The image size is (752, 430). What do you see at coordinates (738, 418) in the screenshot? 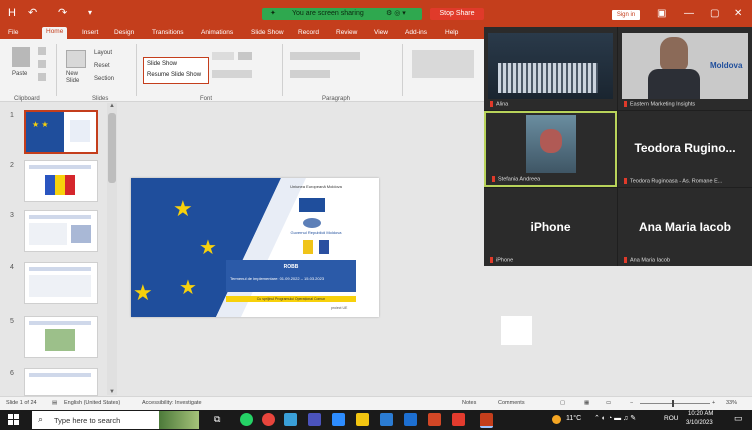
I see `notifications-icon: ▭` at bounding box center [738, 418].